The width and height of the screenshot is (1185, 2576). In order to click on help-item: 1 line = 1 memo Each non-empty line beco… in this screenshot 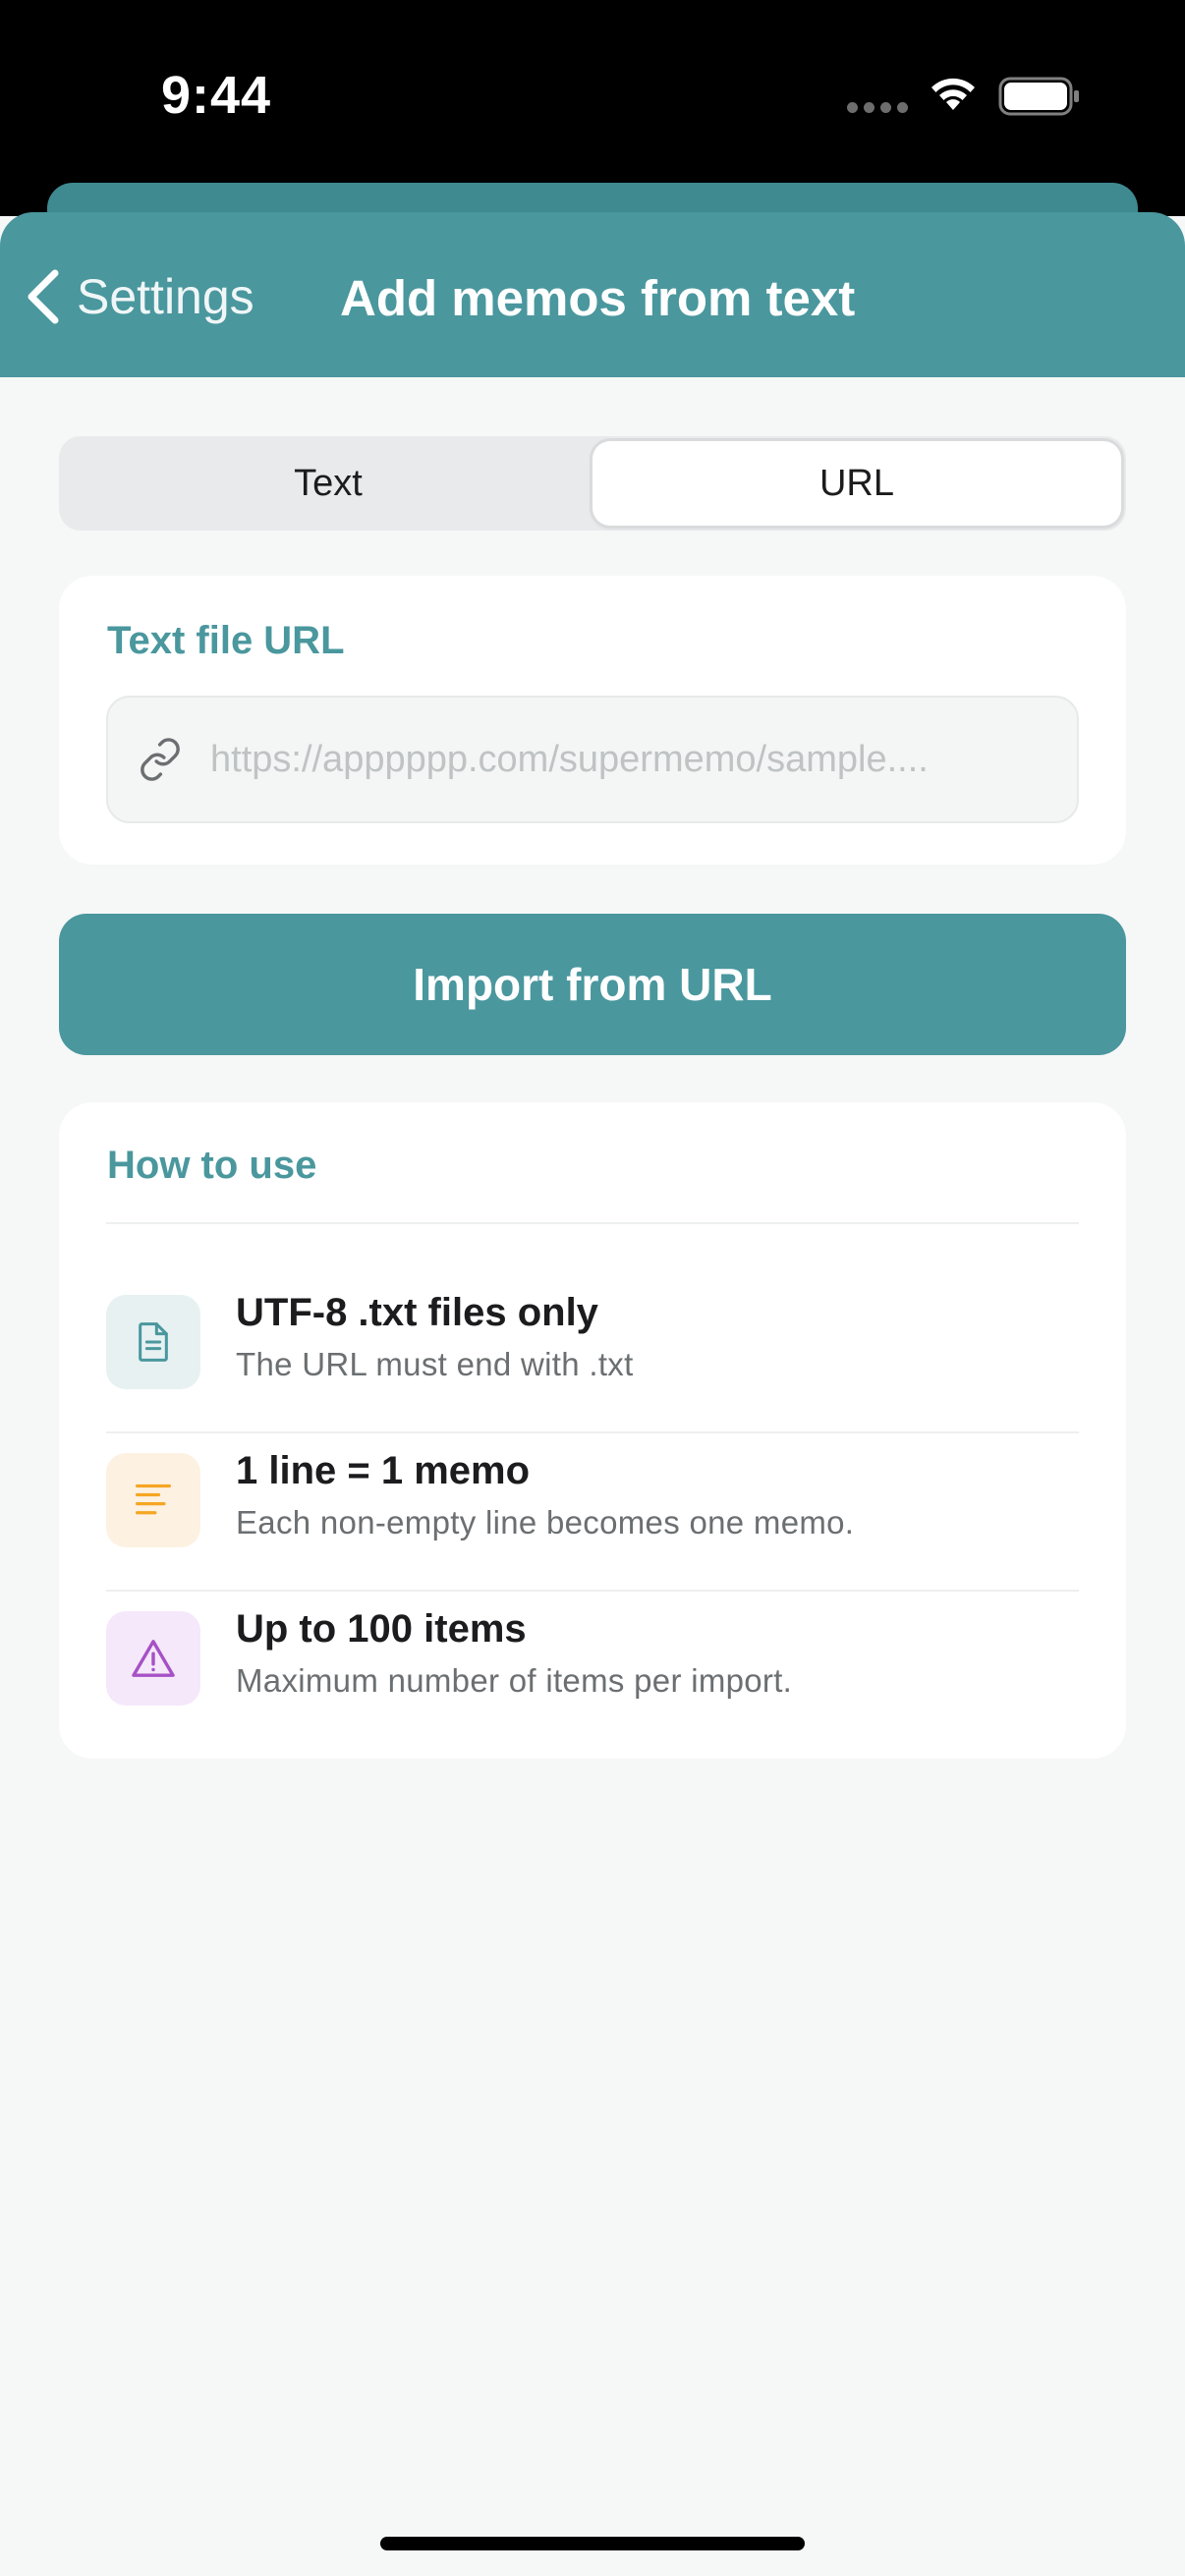, I will do `click(592, 1512)`.